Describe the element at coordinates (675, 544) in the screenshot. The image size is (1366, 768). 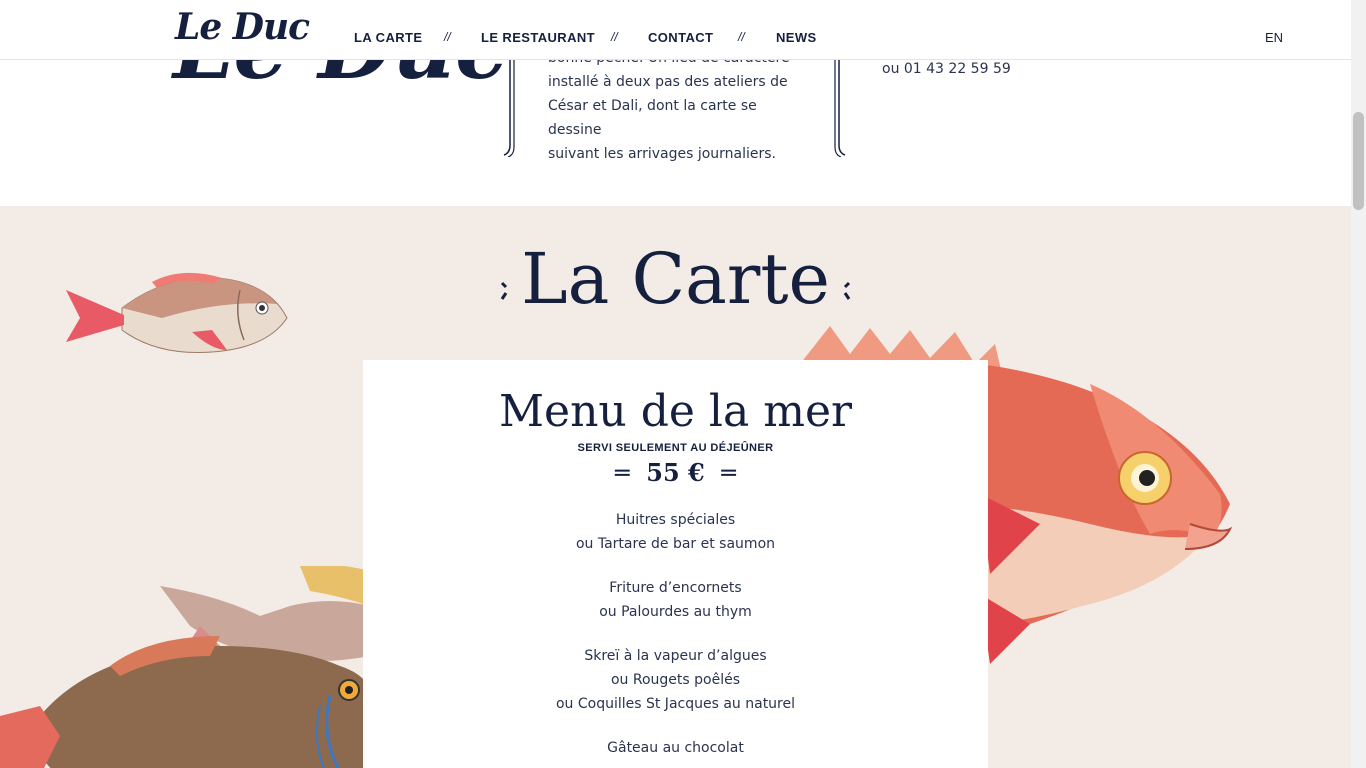
I see `dish: ou Tartare de bar et saumon` at that location.